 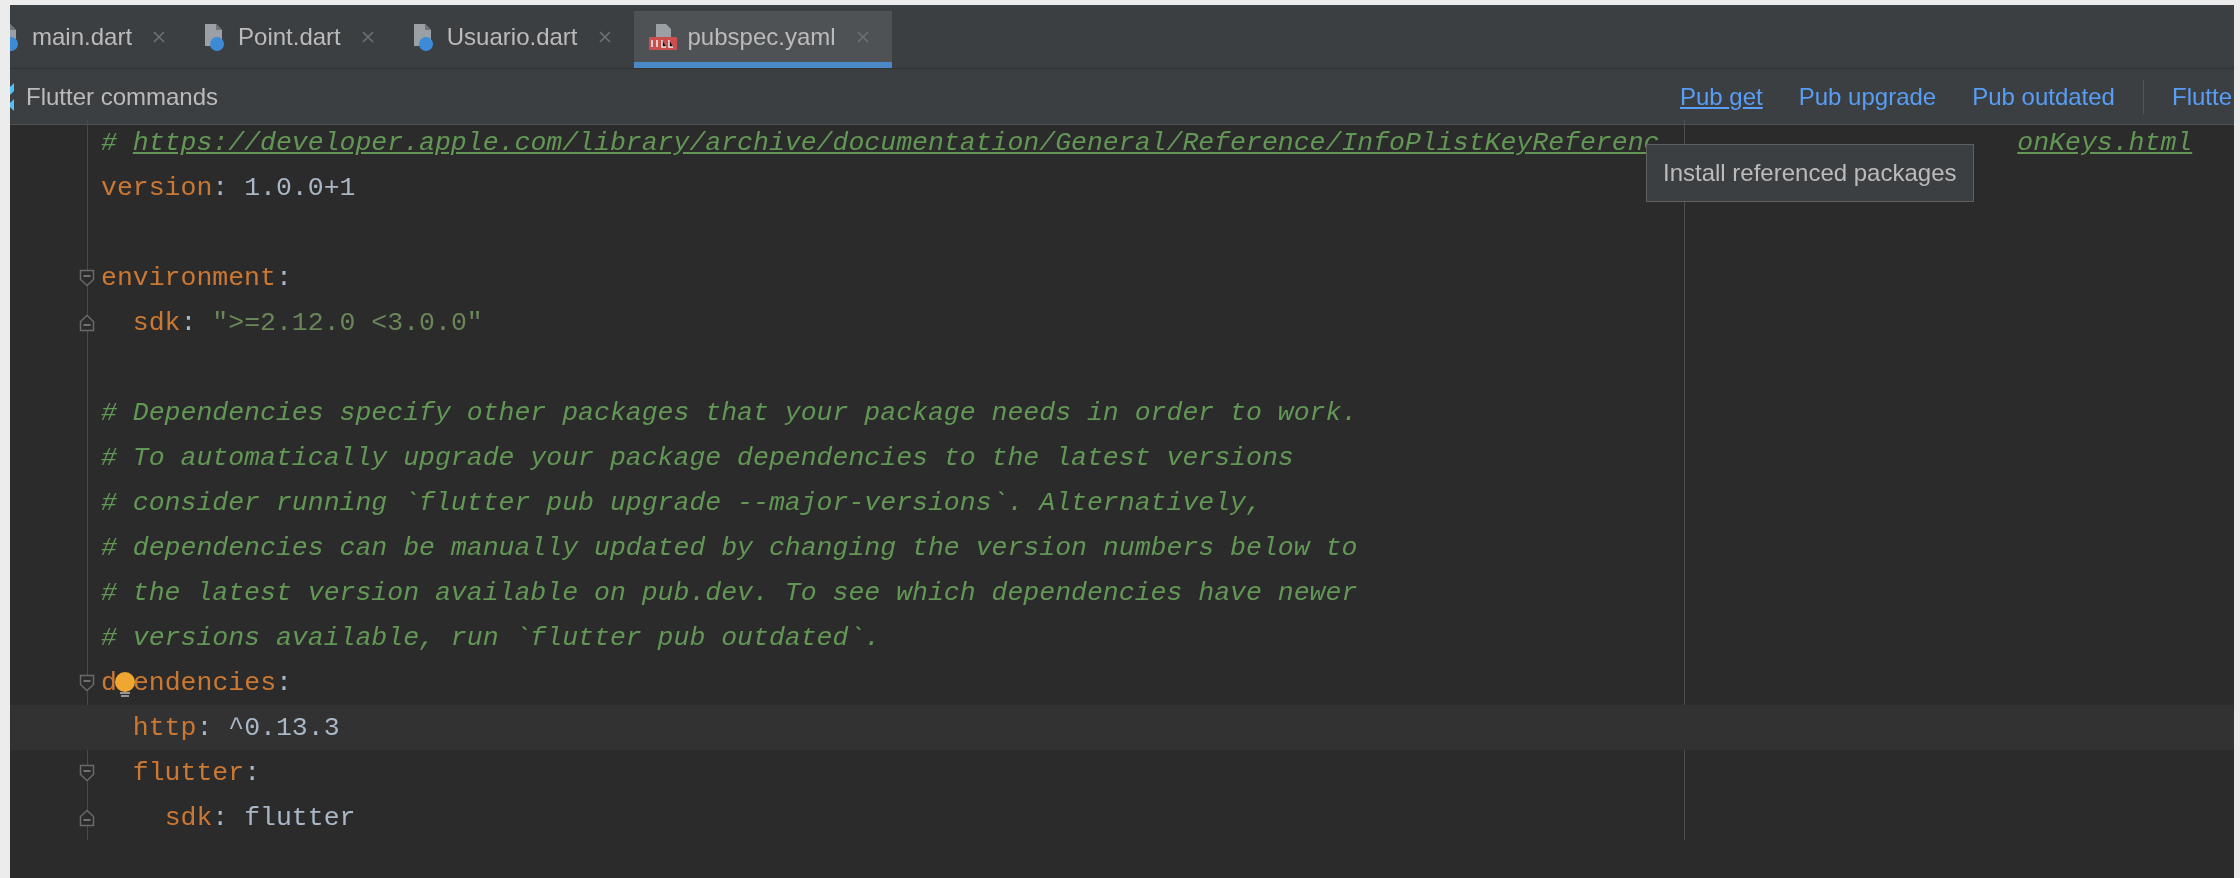 What do you see at coordinates (515, 39) in the screenshot?
I see `editor-tab: Usuario.dart` at bounding box center [515, 39].